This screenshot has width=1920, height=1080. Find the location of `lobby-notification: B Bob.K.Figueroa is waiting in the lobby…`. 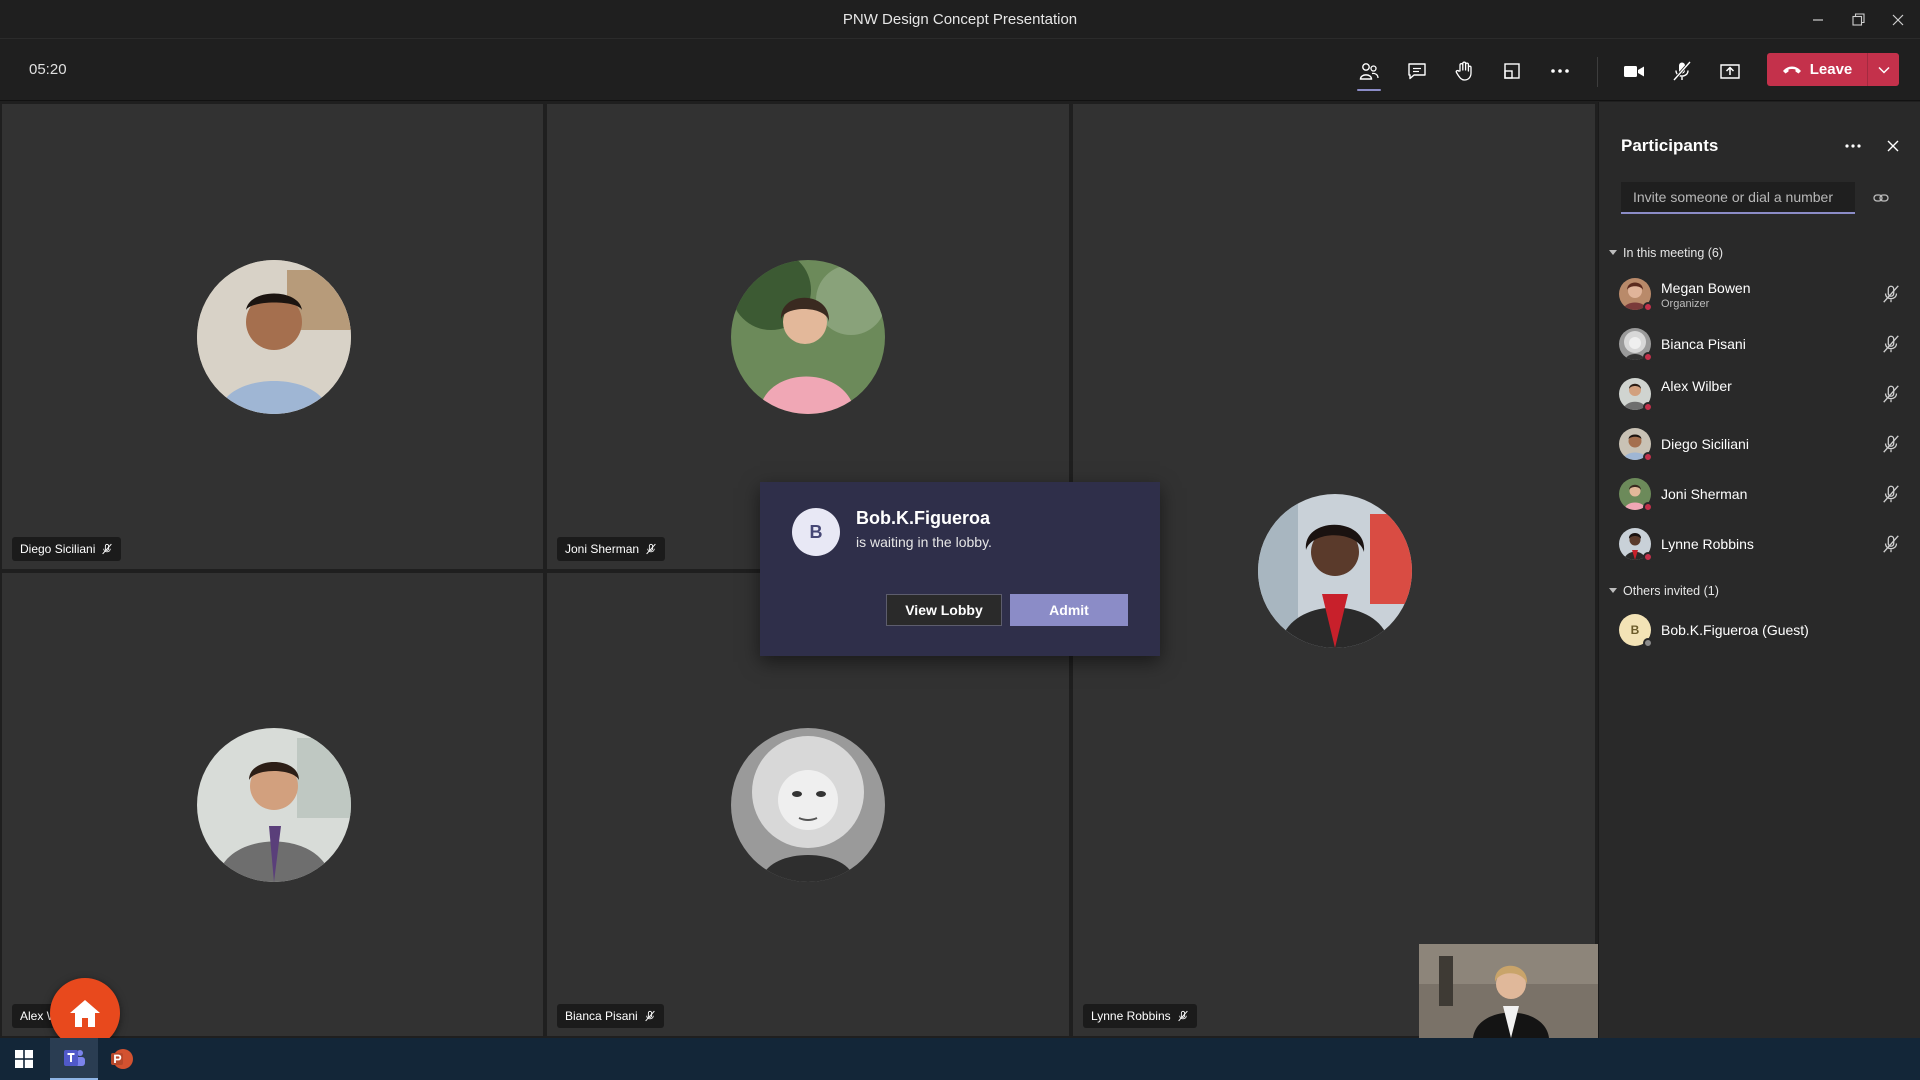

lobby-notification: B Bob.K.Figueroa is waiting in the lobby… is located at coordinates (960, 569).